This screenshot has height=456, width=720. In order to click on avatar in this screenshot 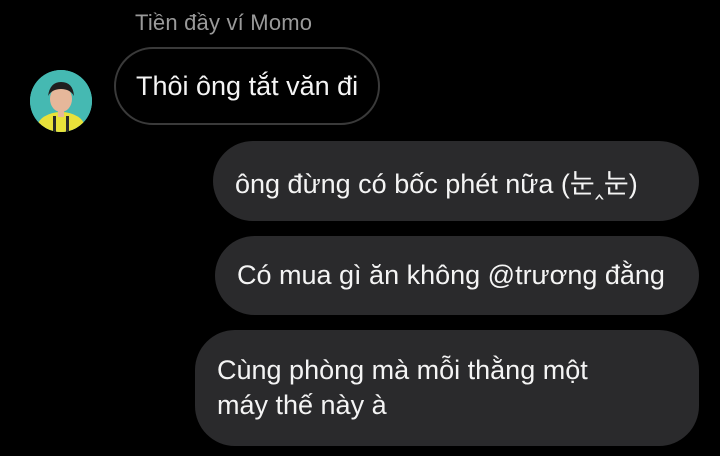, I will do `click(61, 101)`.